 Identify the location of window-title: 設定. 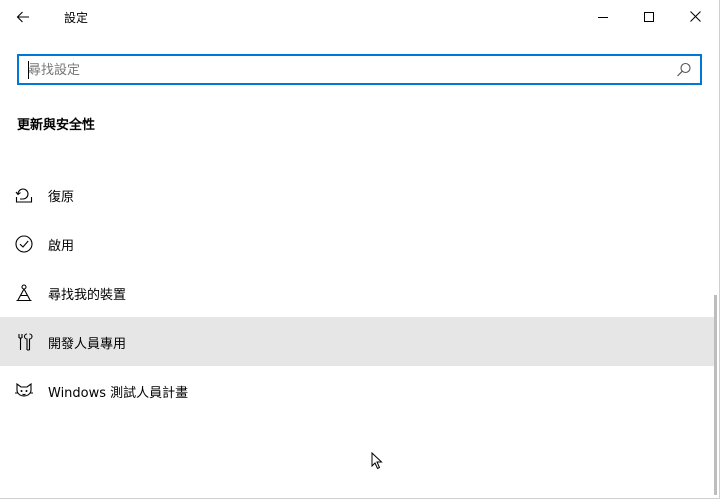
(76, 18).